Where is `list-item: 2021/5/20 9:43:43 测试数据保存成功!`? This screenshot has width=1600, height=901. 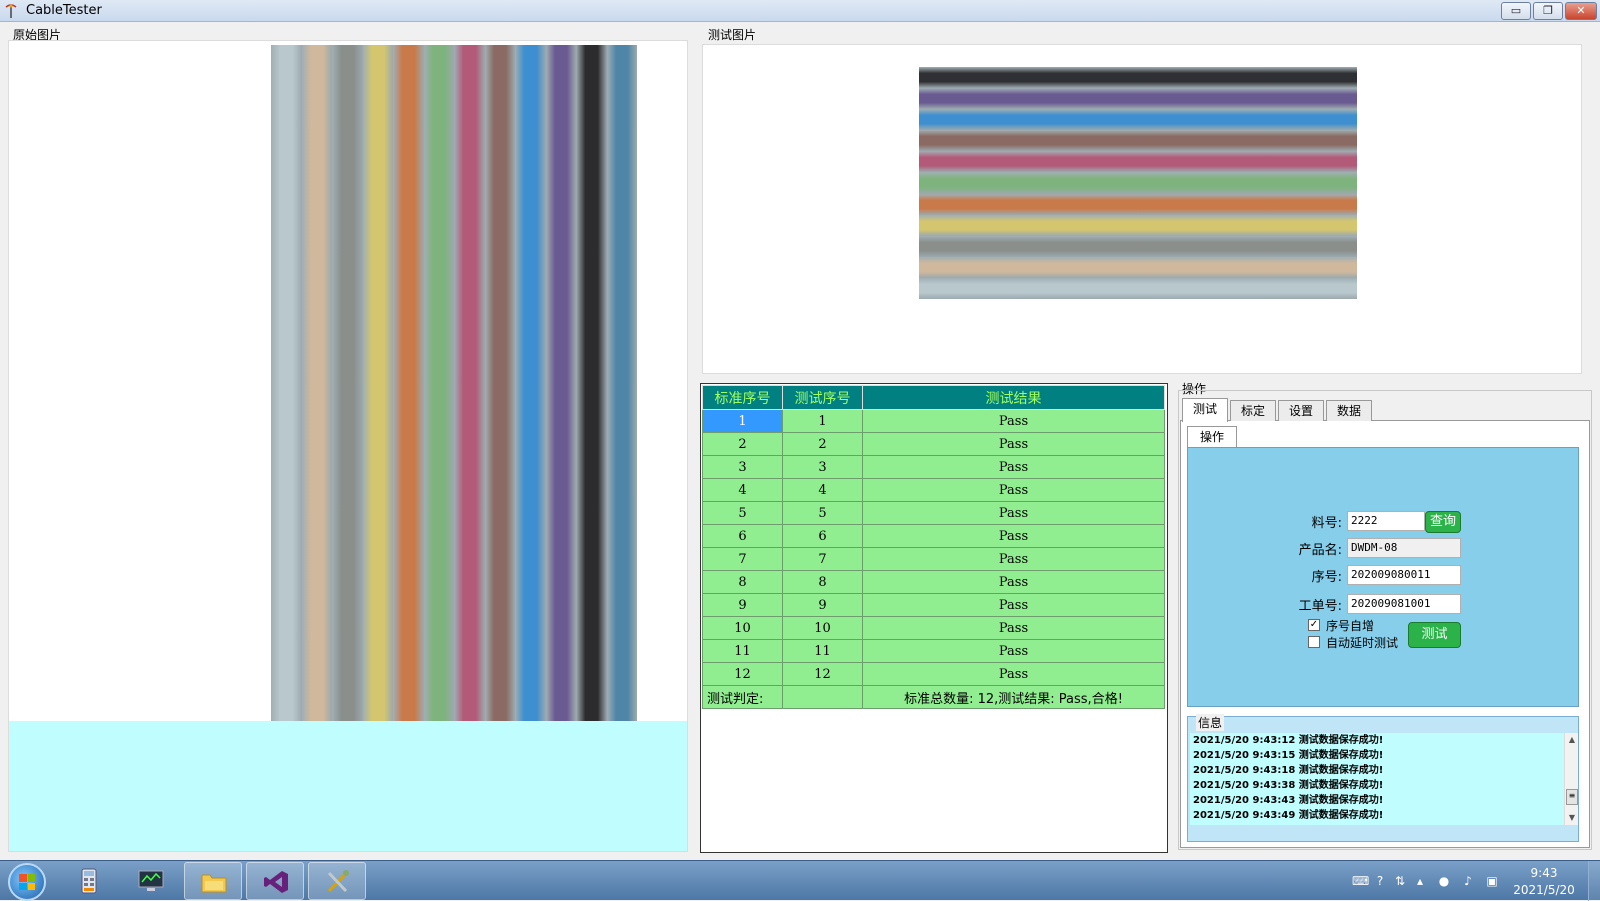 list-item: 2021/5/20 9:43:43 测试数据保存成功! is located at coordinates (1377, 800).